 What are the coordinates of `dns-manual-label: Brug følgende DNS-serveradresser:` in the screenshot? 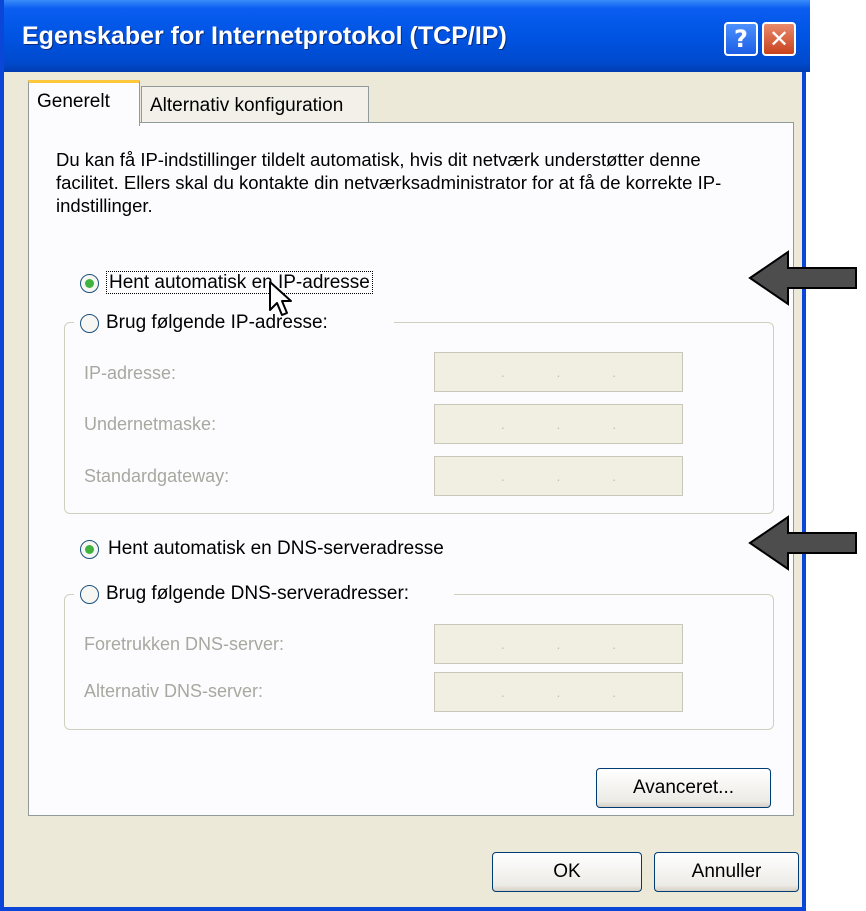 It's located at (257, 594).